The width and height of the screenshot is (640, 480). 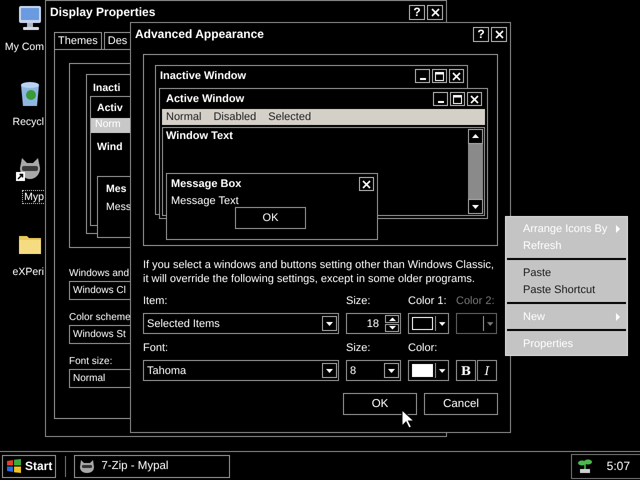 What do you see at coordinates (78, 40) in the screenshot?
I see `tab: Themes` at bounding box center [78, 40].